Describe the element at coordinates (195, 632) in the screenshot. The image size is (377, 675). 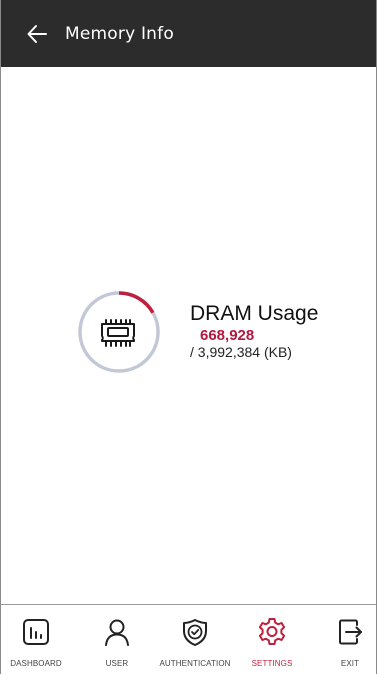
I see `authentication-check-icon` at that location.